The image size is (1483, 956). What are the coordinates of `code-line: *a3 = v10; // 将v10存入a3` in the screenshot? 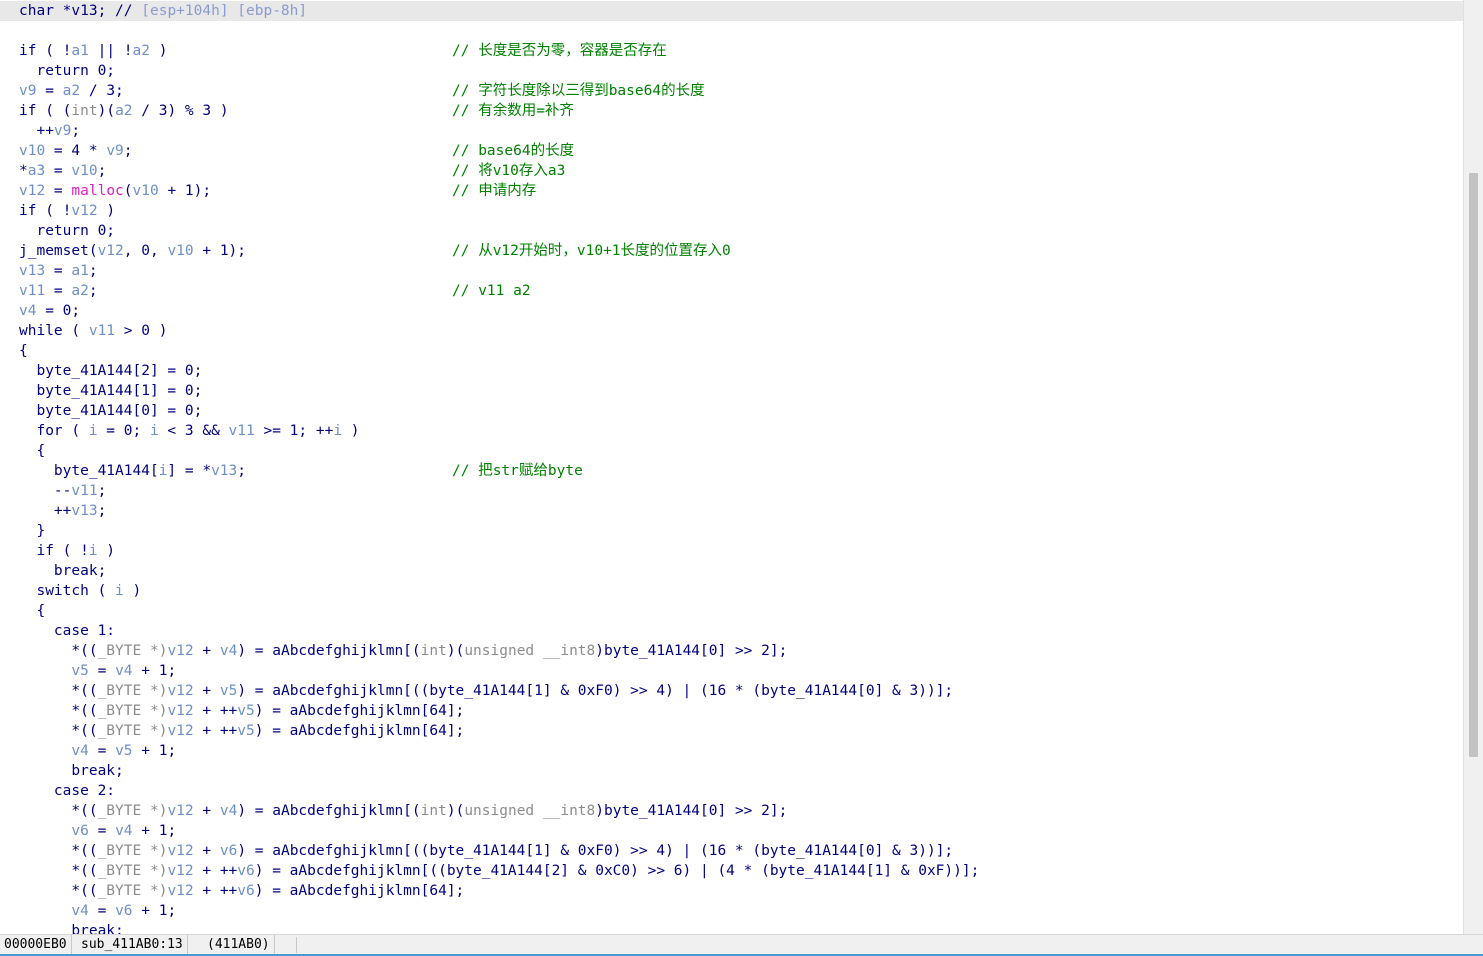 It's located at (292, 171).